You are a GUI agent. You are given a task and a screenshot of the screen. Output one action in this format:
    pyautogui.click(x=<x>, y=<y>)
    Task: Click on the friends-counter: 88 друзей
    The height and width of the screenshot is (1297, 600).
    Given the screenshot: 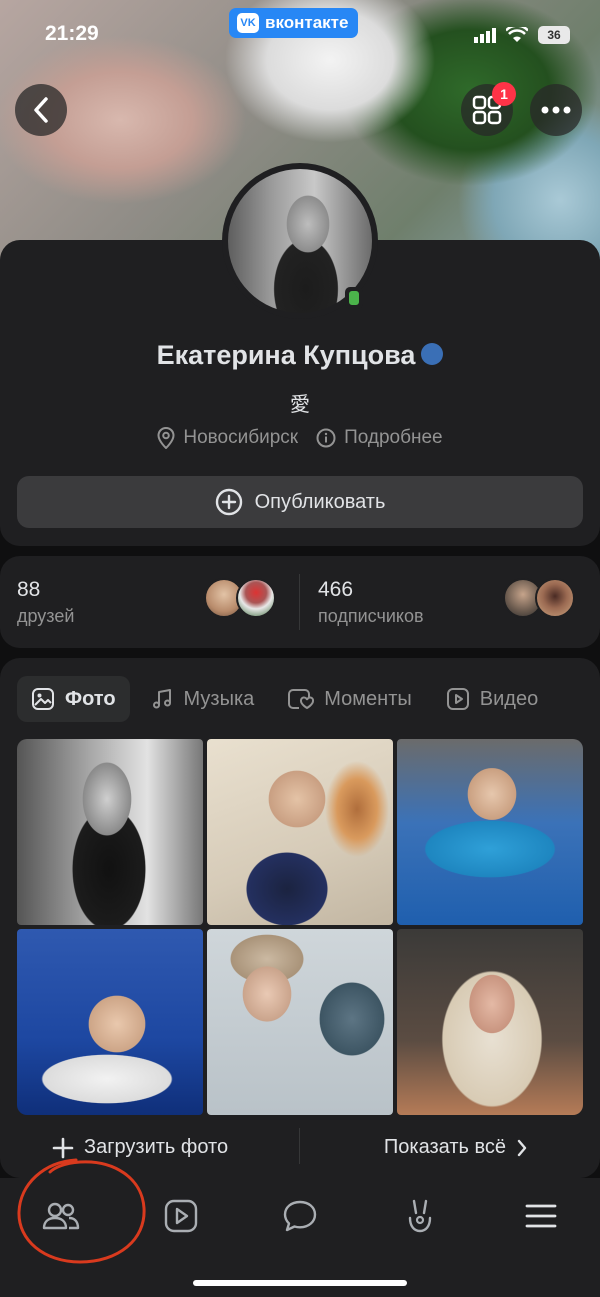 What is the action you would take?
    pyautogui.click(x=45, y=602)
    